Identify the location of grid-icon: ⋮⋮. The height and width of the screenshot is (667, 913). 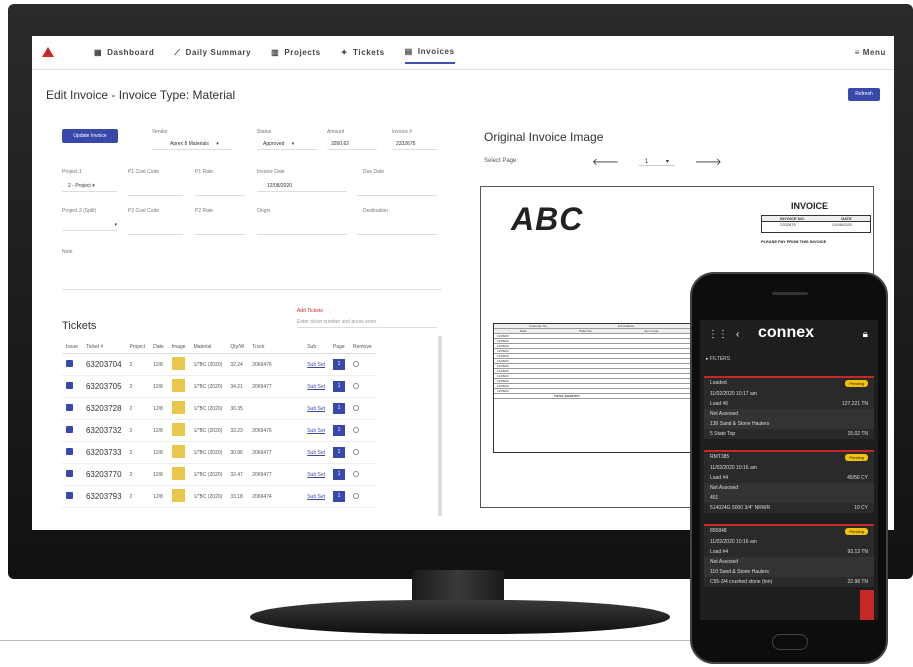
(718, 334).